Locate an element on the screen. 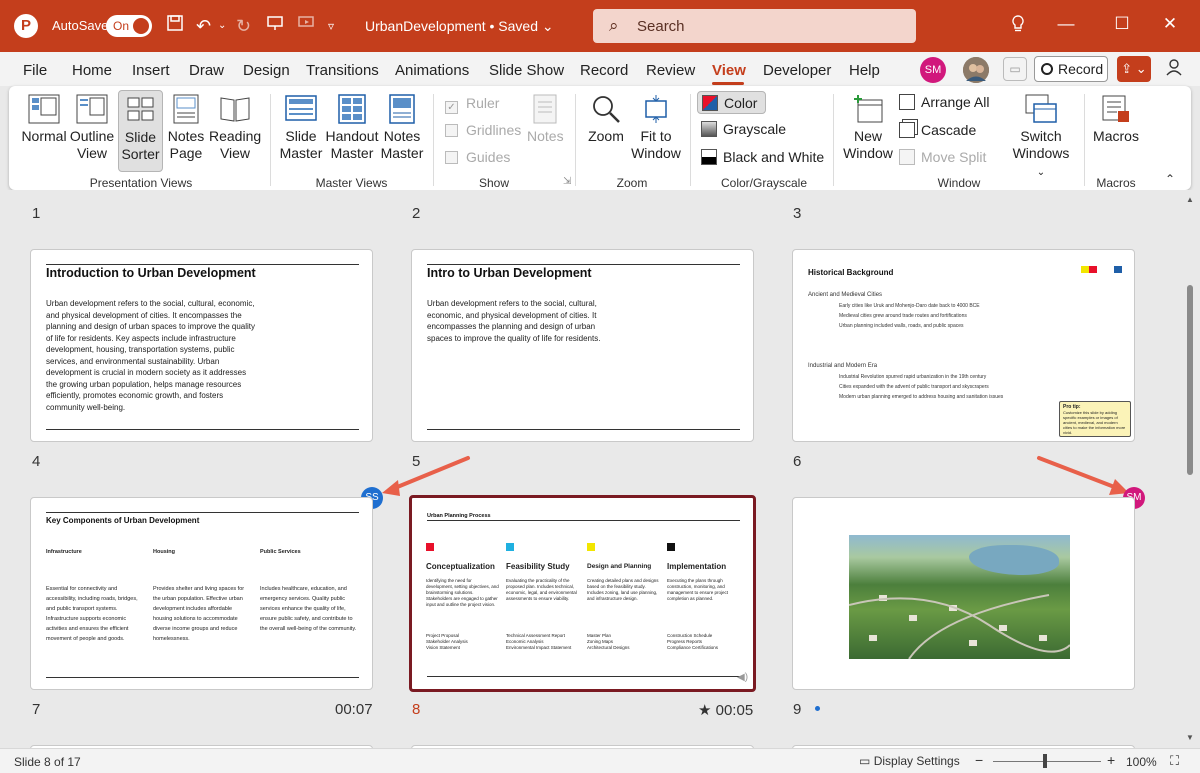 This screenshot has width=1200, height=773. notes-button: Notes is located at coordinates (545, 119).